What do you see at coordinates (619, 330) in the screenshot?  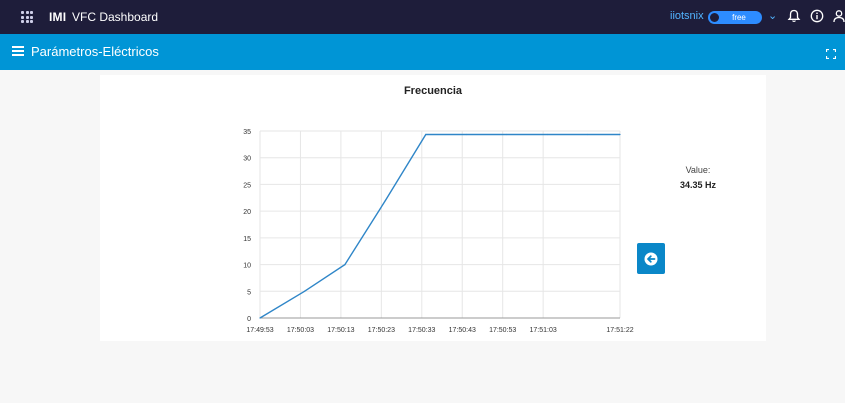 I see `x-tick-label: 17:51:22` at bounding box center [619, 330].